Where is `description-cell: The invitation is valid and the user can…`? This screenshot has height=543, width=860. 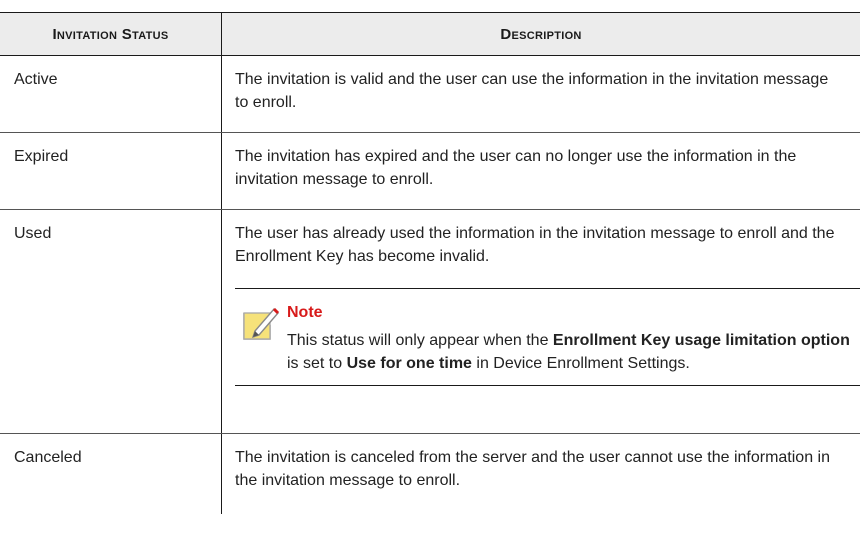
description-cell: The invitation is valid and the user can… is located at coordinates (541, 94).